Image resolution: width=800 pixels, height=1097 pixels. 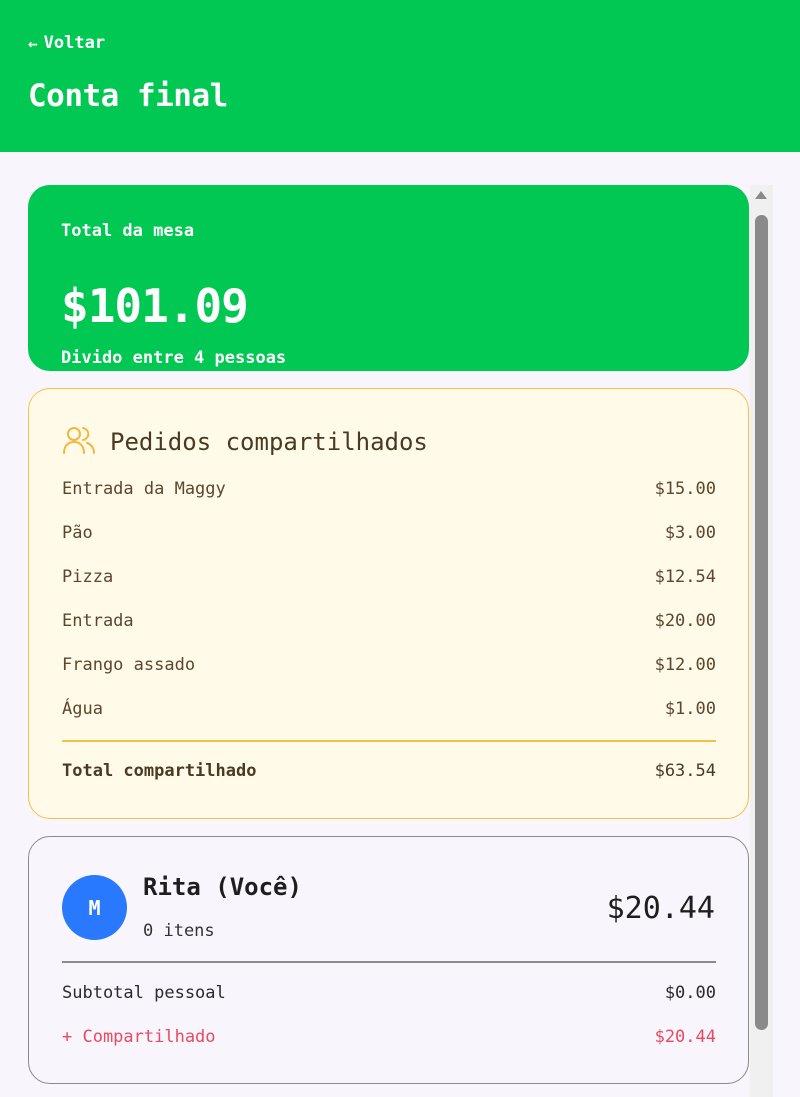 I want to click on table-total-amount: $101.09, so click(x=155, y=306).